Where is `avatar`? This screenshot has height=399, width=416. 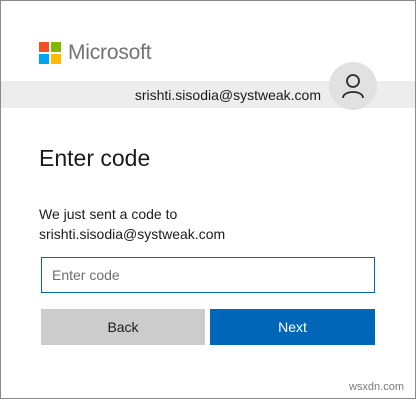 avatar is located at coordinates (353, 86).